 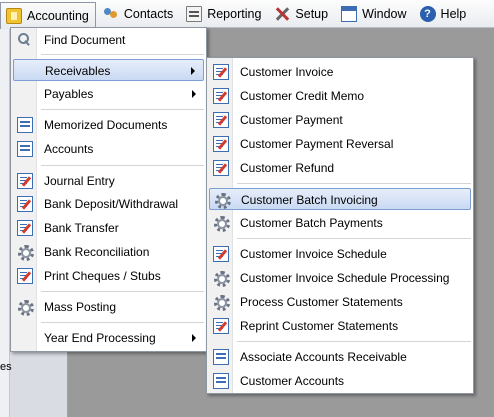 I want to click on menu-item-label: Memorized Documents, so click(x=106, y=125).